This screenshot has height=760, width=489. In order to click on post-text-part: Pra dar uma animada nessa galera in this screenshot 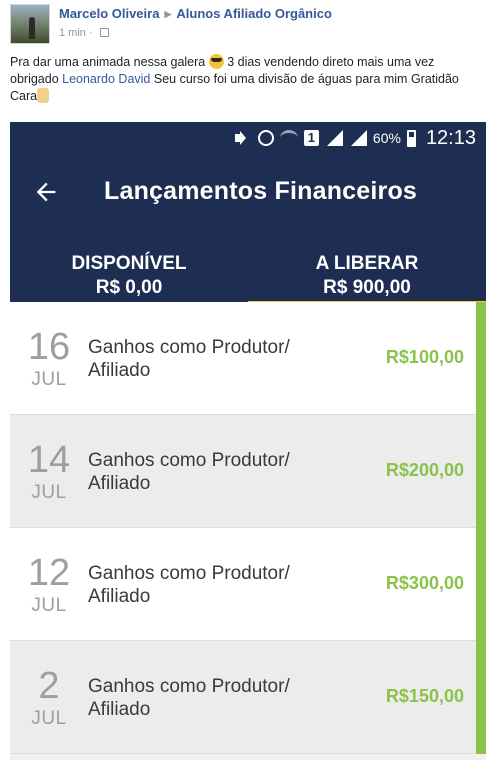, I will do `click(109, 62)`.